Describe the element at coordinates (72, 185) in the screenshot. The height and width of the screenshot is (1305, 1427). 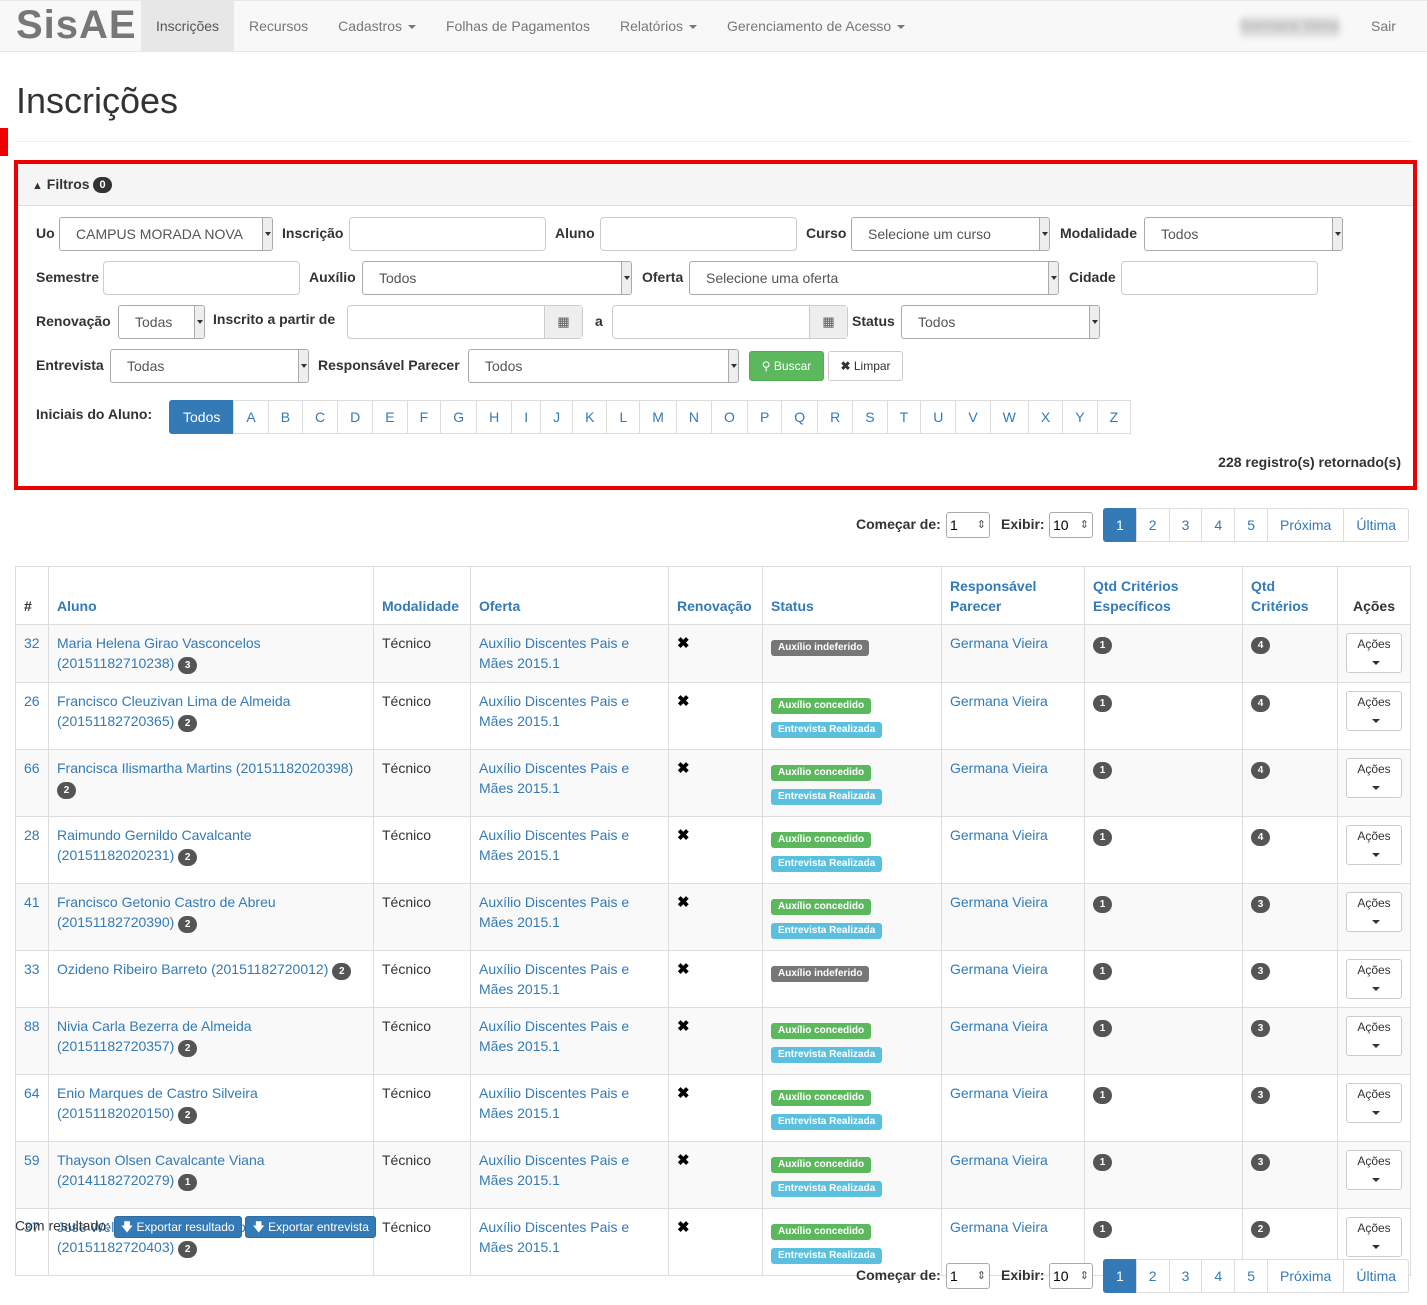
I see `filters-title: ▲ Filtros 0` at that location.